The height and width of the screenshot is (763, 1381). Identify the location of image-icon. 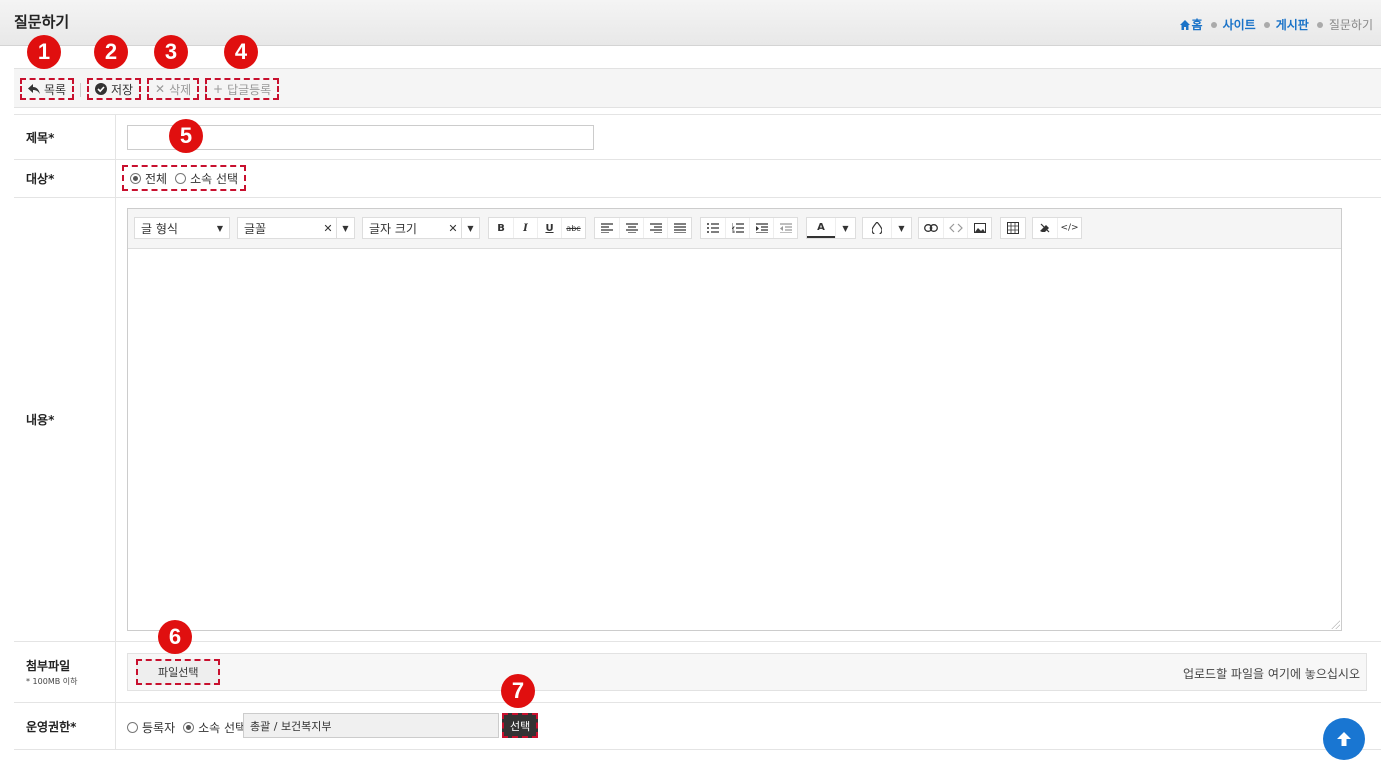
(979, 228).